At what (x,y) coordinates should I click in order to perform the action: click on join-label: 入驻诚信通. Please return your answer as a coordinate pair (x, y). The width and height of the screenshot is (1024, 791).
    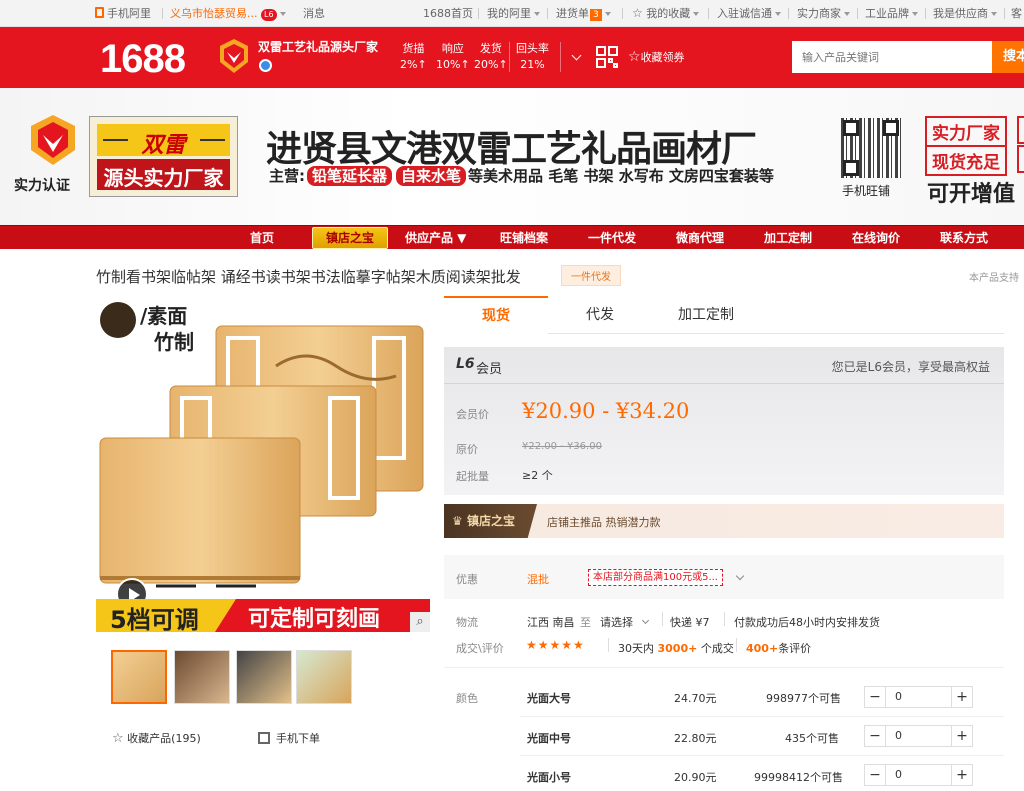
    Looking at the image, I should click on (744, 13).